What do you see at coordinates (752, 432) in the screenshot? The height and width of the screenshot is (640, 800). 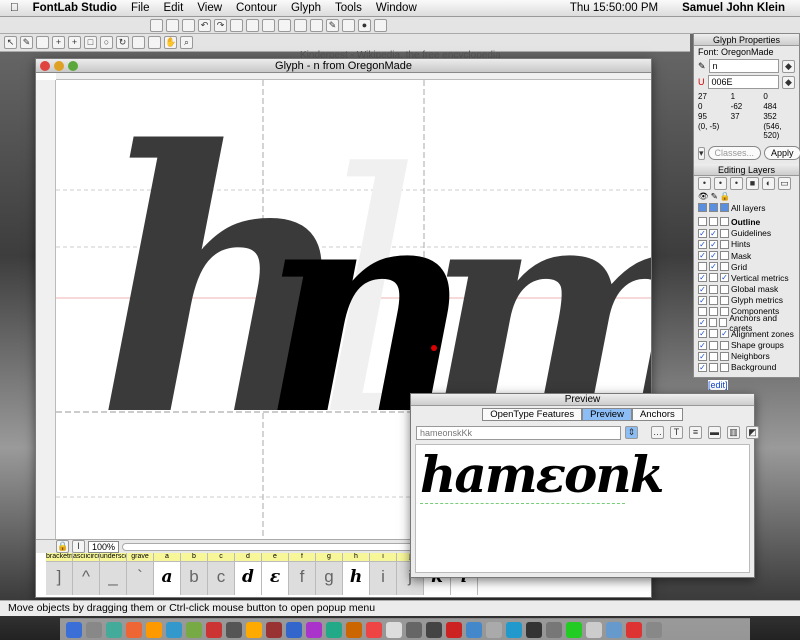 I see `invert-icon: ◩` at bounding box center [752, 432].